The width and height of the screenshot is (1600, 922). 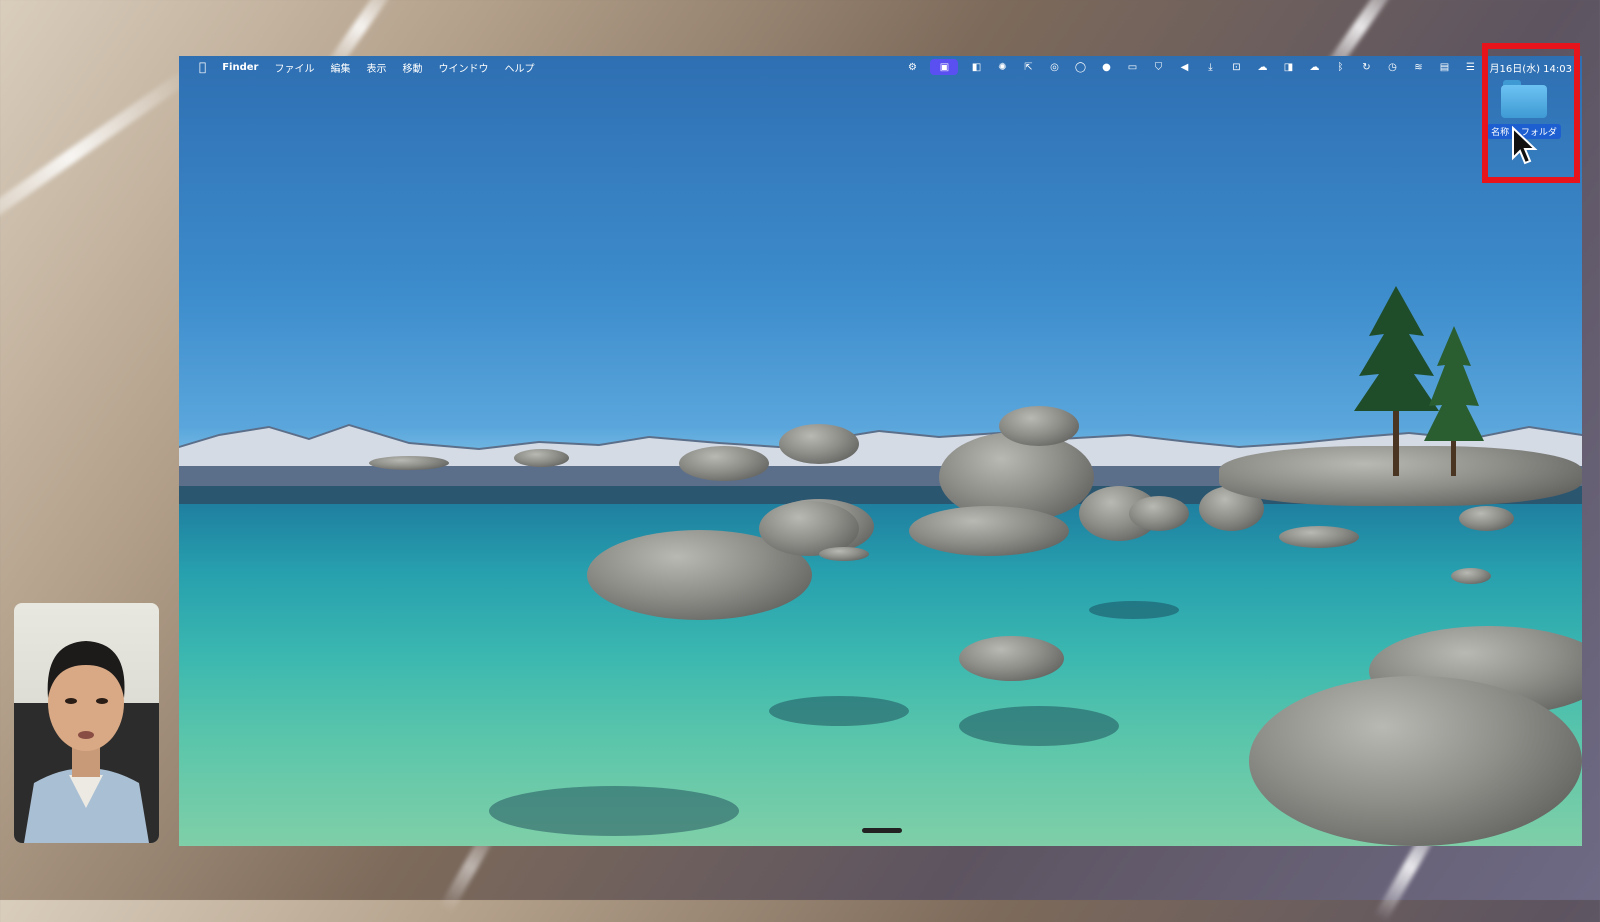 What do you see at coordinates (1132, 67) in the screenshot?
I see `display-icon: ▭` at bounding box center [1132, 67].